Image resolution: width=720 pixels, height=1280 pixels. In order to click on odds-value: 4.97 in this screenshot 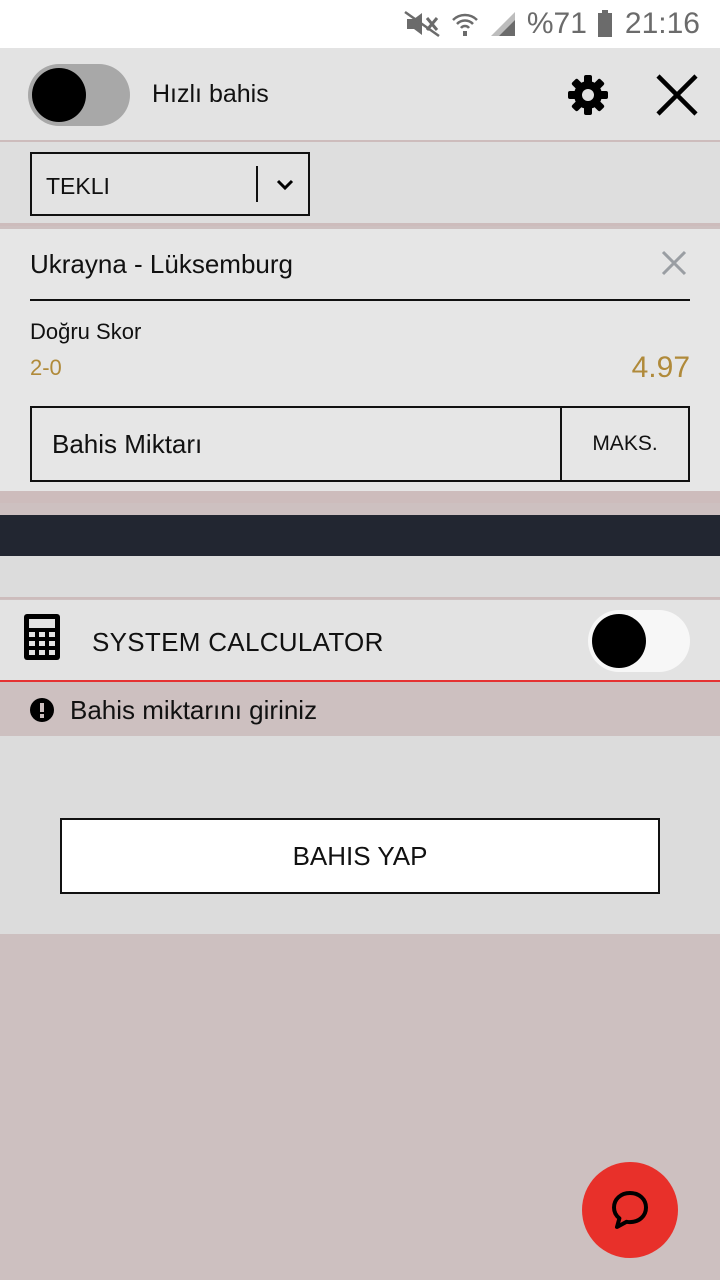, I will do `click(660, 367)`.